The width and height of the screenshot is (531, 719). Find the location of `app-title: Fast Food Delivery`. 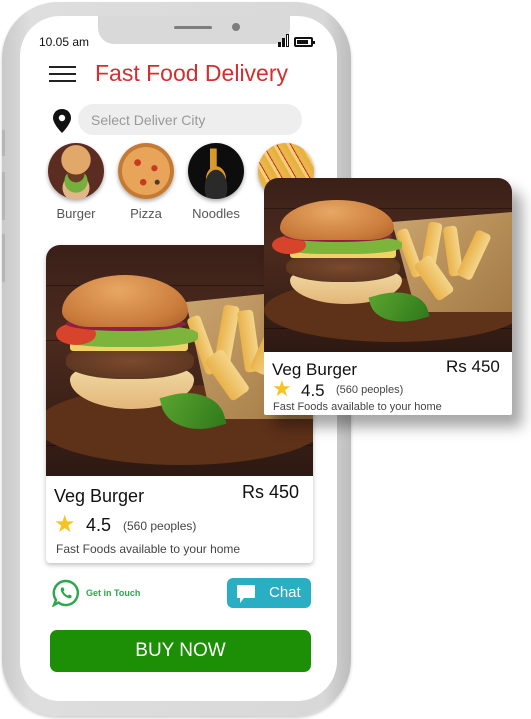

app-title: Fast Food Delivery is located at coordinates (192, 73).